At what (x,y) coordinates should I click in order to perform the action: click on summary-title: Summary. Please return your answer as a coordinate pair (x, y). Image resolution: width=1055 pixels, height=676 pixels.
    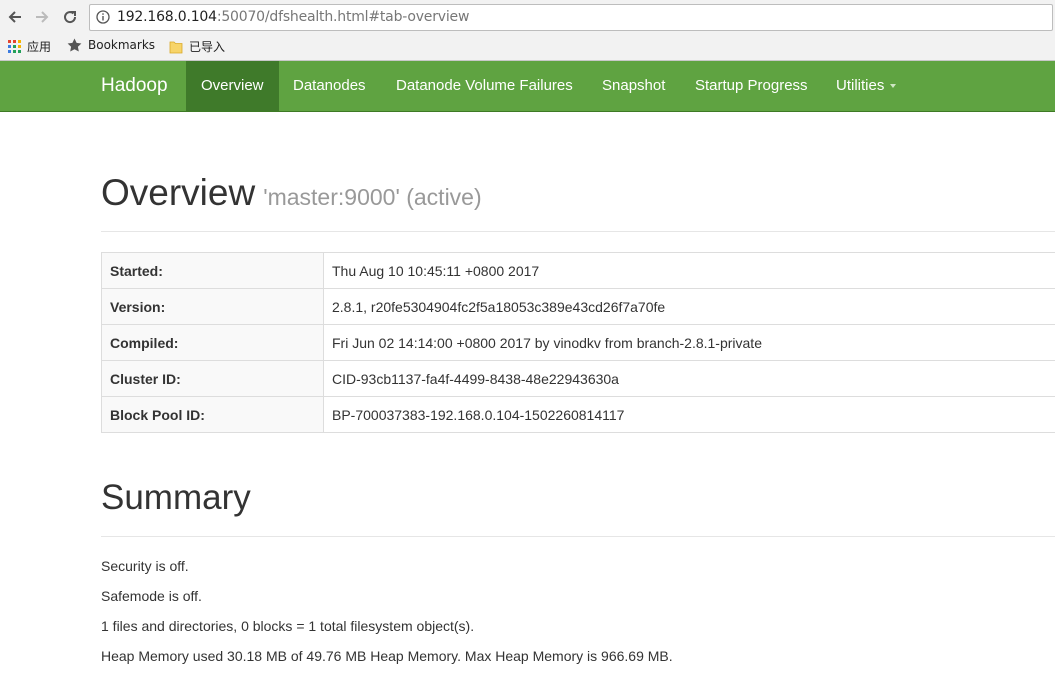
    Looking at the image, I should click on (176, 497).